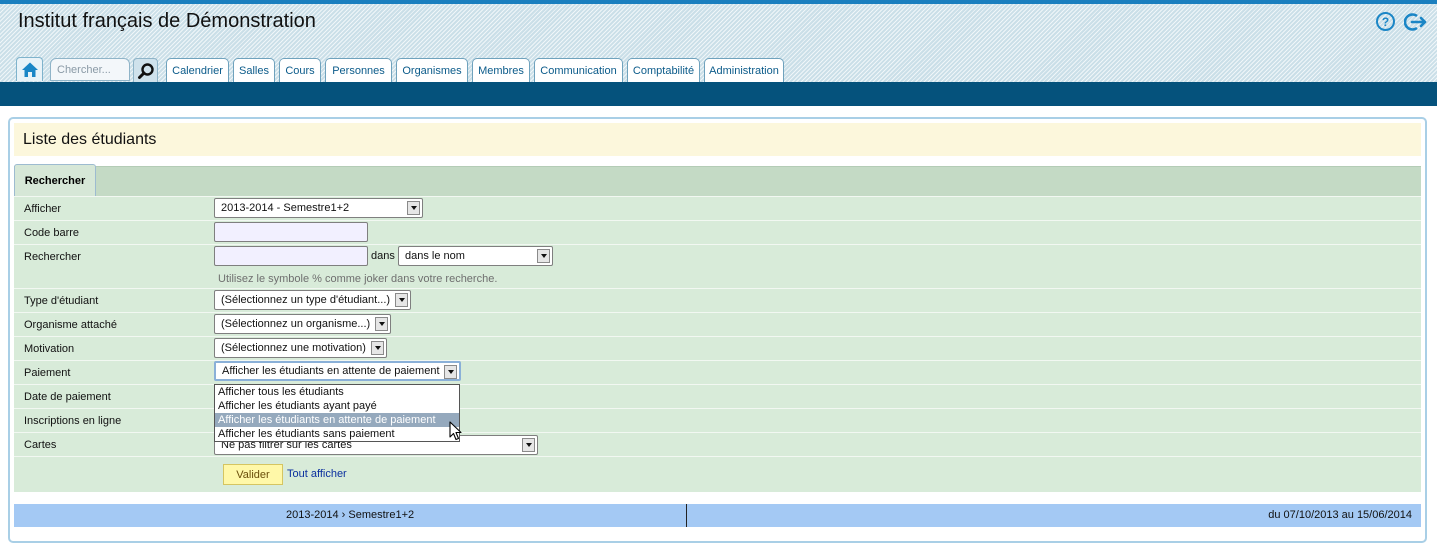 The width and height of the screenshot is (1437, 552). Describe the element at coordinates (1385, 21) in the screenshot. I see `help-circle-icon: ?` at that location.